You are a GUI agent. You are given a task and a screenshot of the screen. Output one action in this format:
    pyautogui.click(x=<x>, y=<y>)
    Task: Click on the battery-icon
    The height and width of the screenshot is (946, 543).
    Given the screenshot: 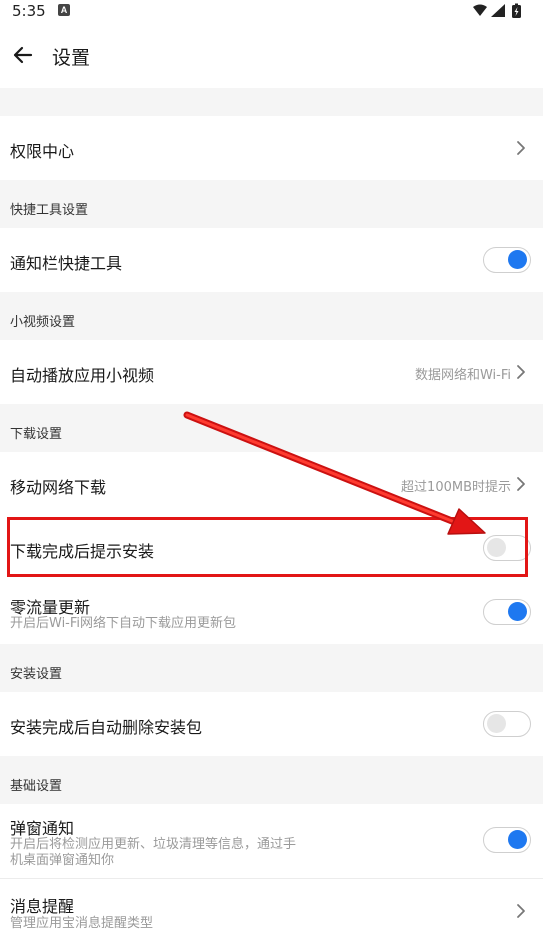 What is the action you would take?
    pyautogui.click(x=516, y=10)
    